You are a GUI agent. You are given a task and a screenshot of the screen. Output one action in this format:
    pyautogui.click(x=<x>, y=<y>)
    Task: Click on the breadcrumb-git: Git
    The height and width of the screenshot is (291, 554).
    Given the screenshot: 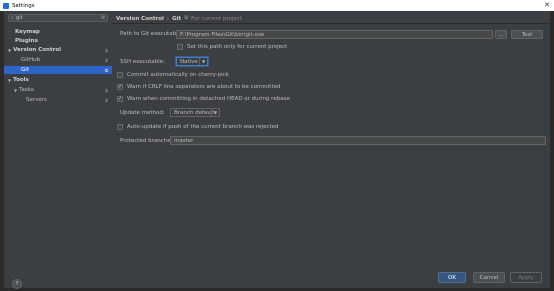 What is the action you would take?
    pyautogui.click(x=177, y=18)
    